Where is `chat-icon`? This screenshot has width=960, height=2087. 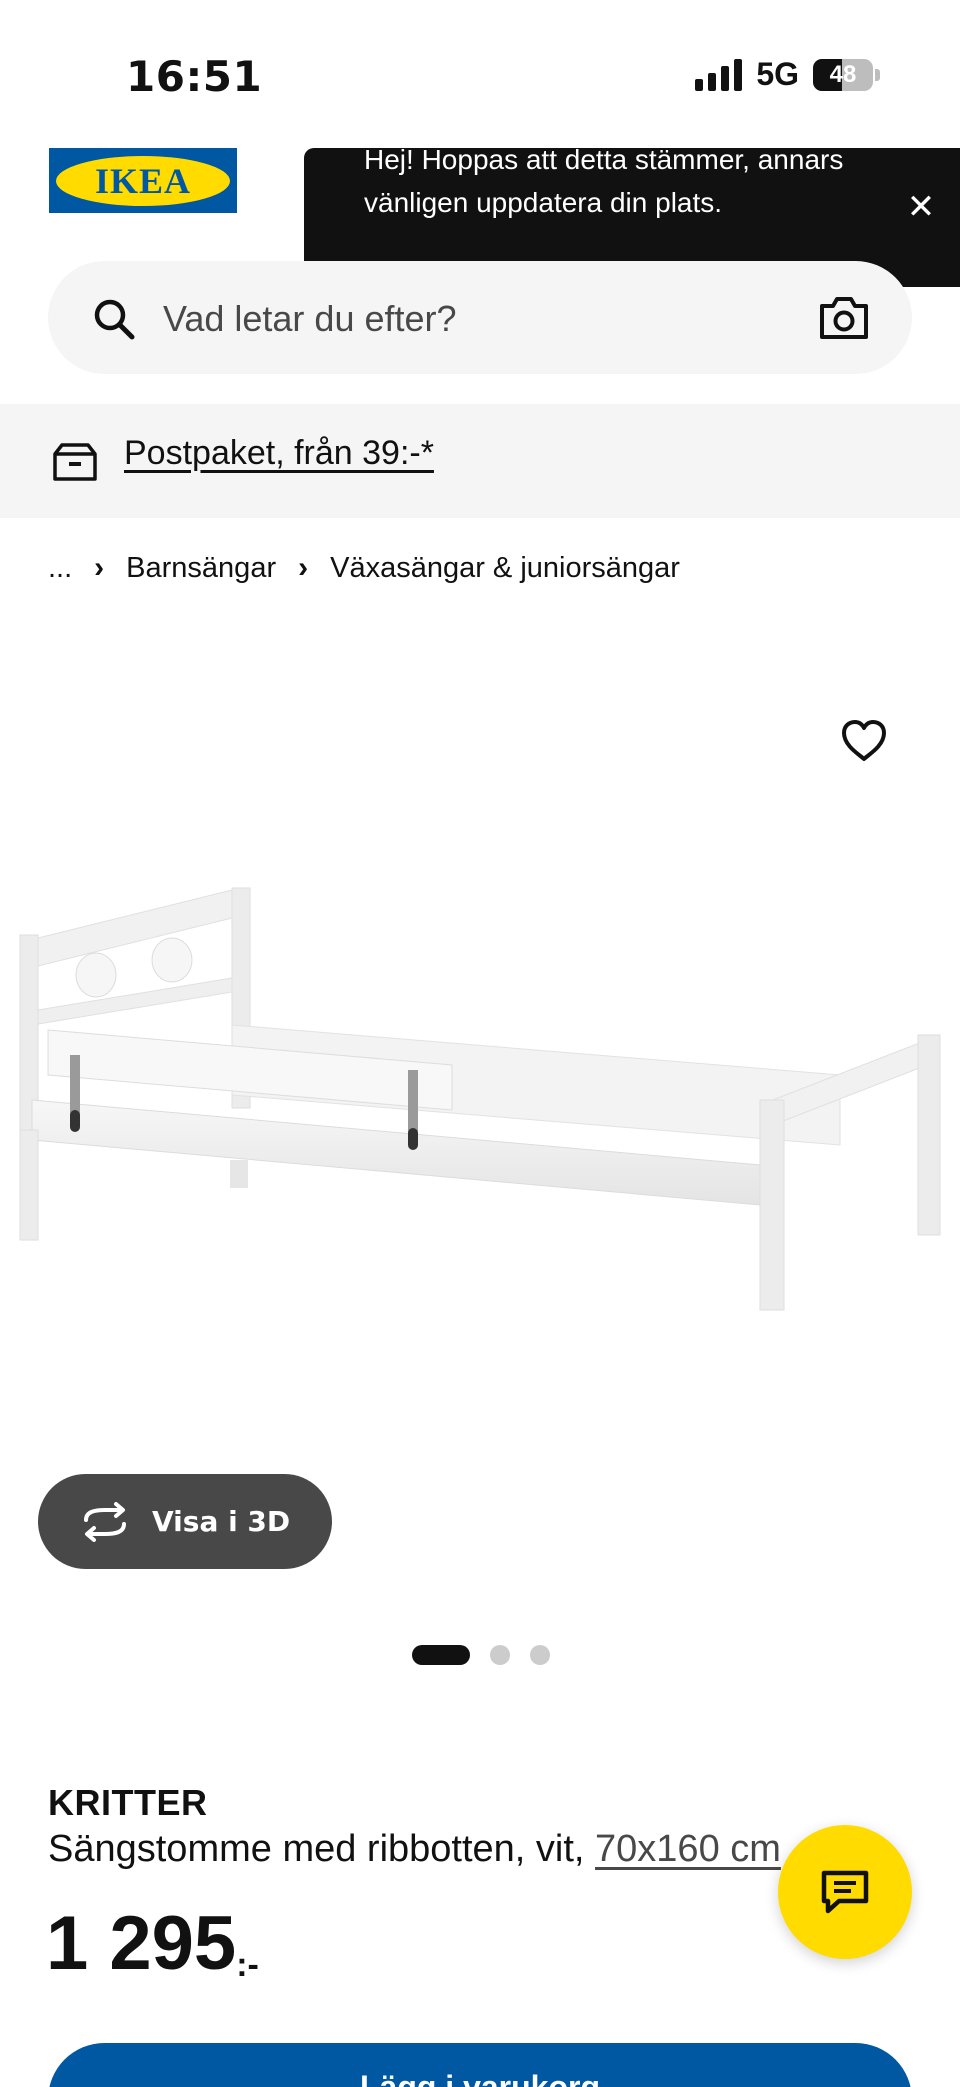 chat-icon is located at coordinates (845, 1892).